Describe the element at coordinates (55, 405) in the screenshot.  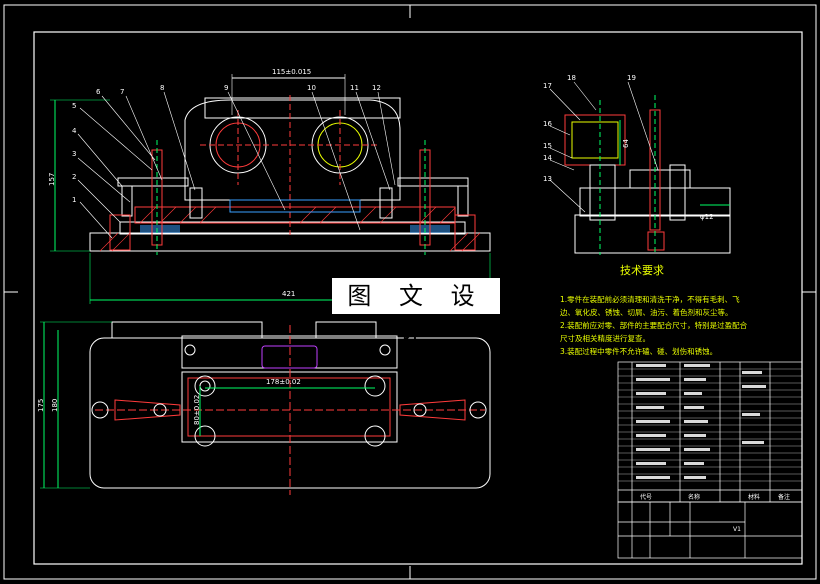
I see `dim-plan-180: 180` at that location.